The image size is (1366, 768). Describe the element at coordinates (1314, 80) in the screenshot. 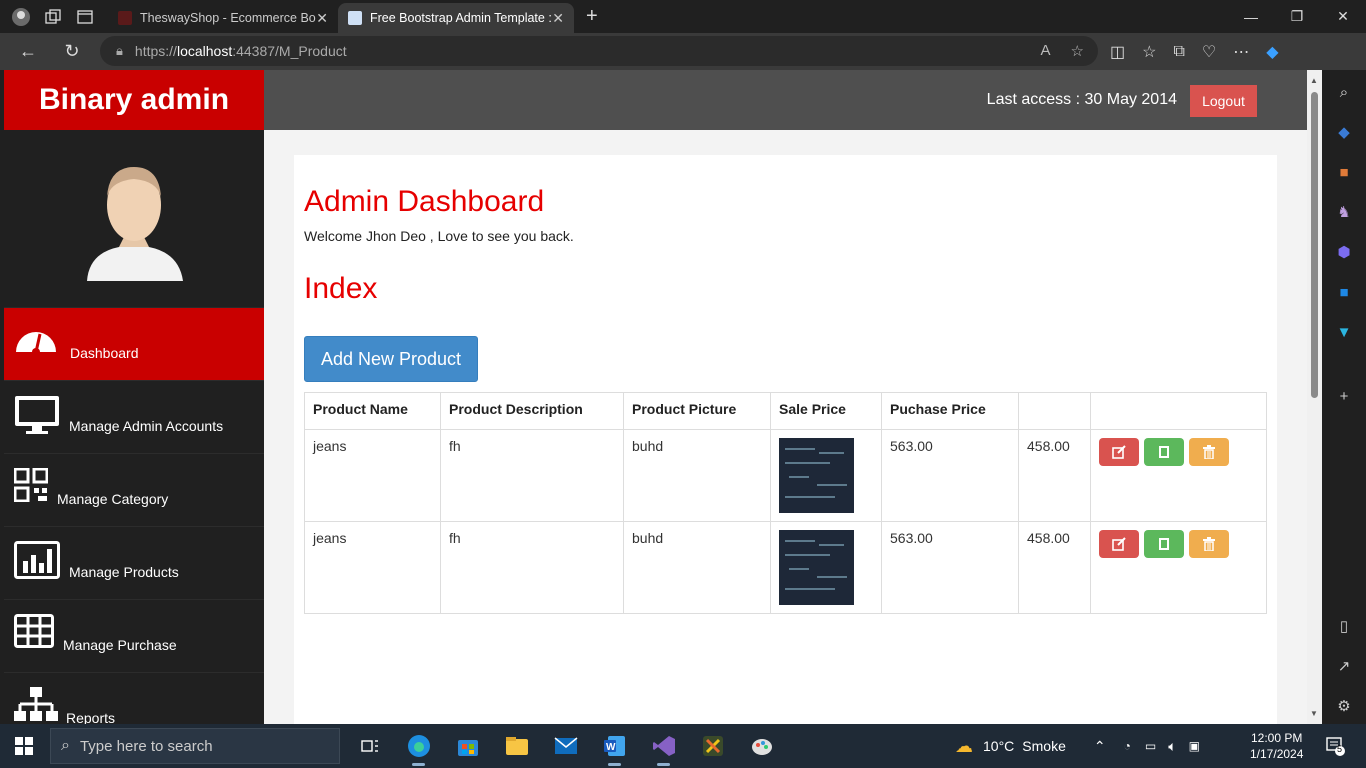

I see `scroll-up-icon: ▲` at that location.